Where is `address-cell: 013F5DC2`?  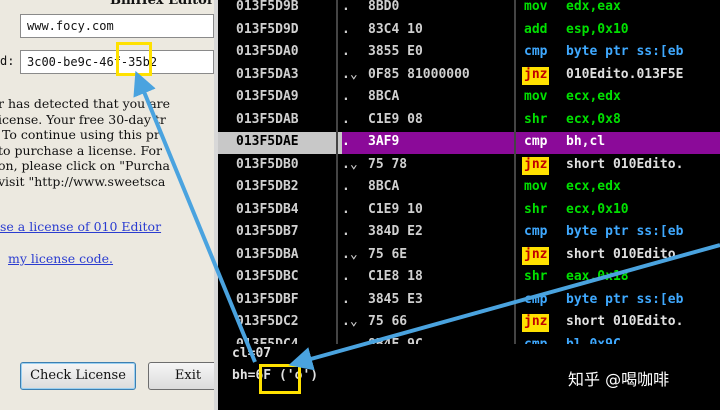
address-cell: 013F5DC2 is located at coordinates (267, 321).